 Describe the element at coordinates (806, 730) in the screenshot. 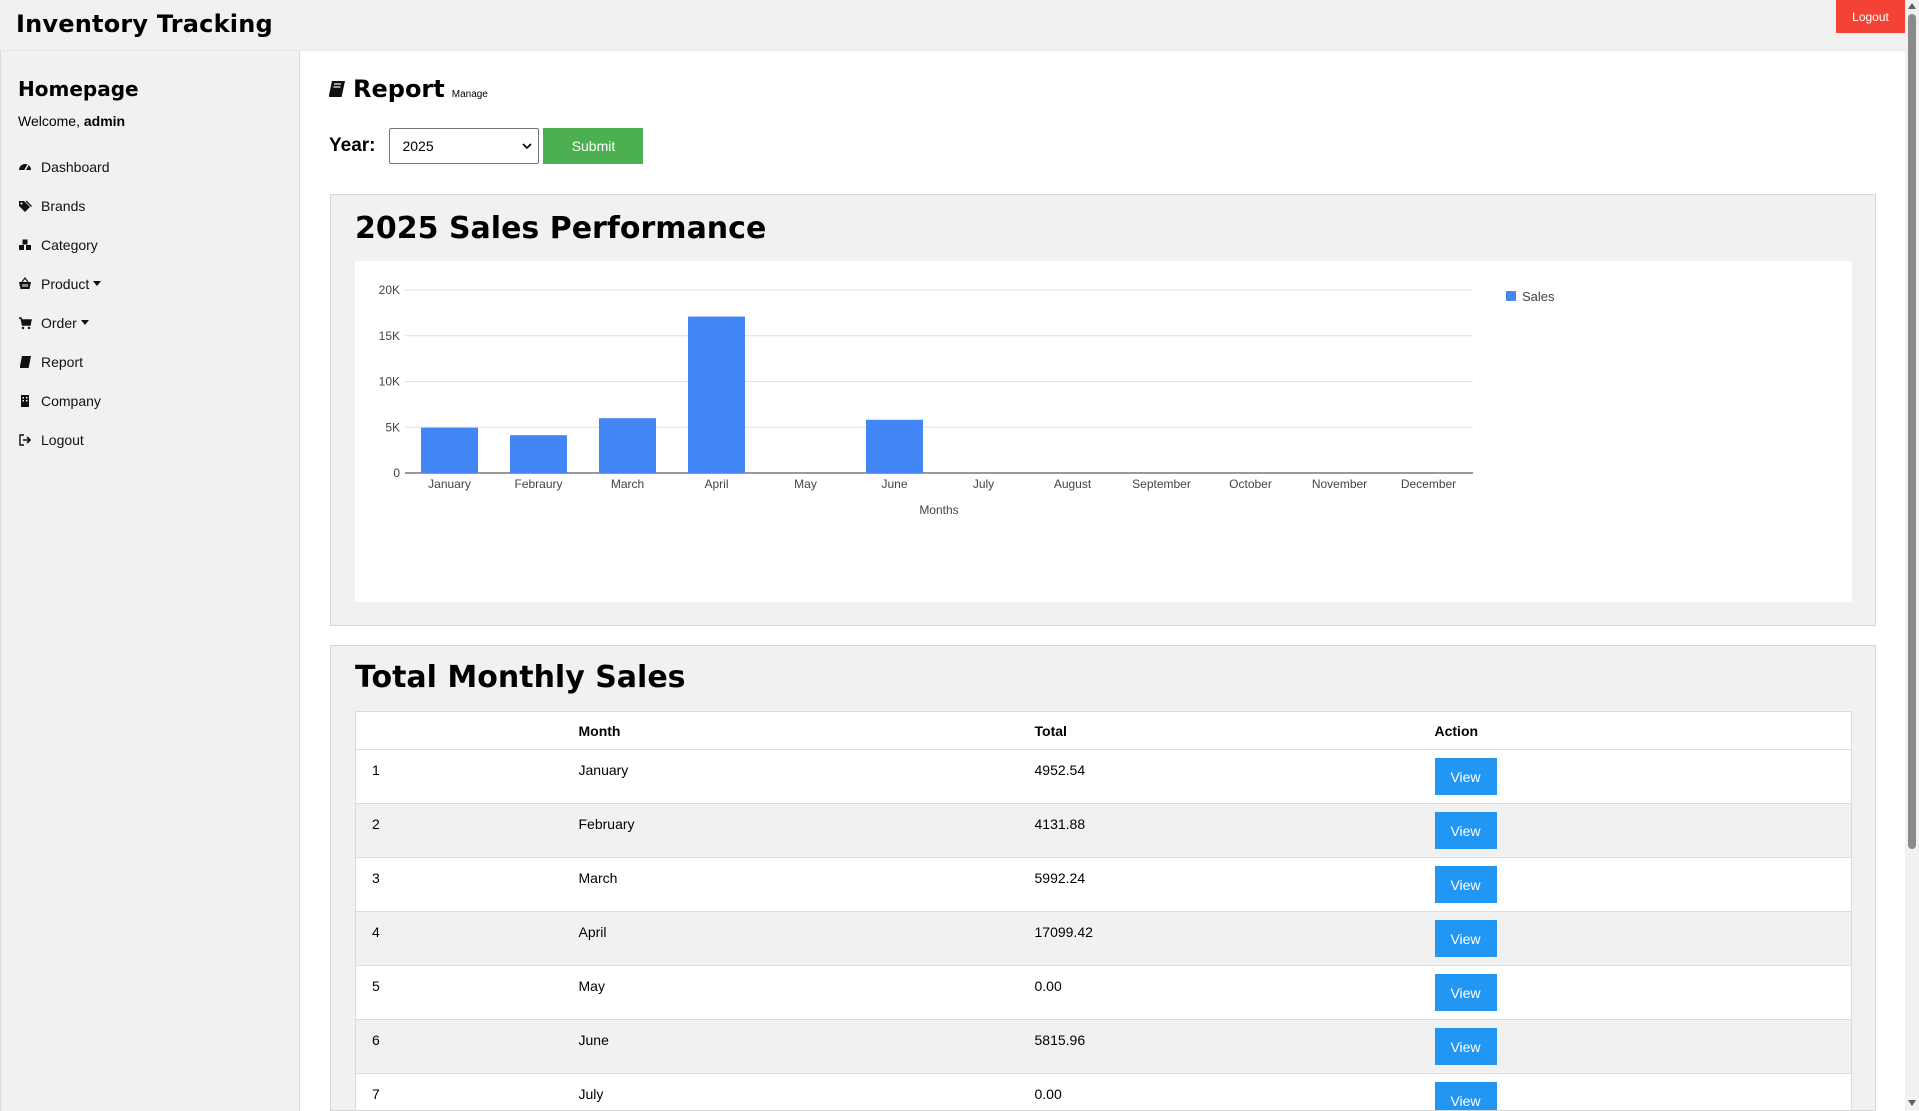

I see `header-month: Month` at that location.